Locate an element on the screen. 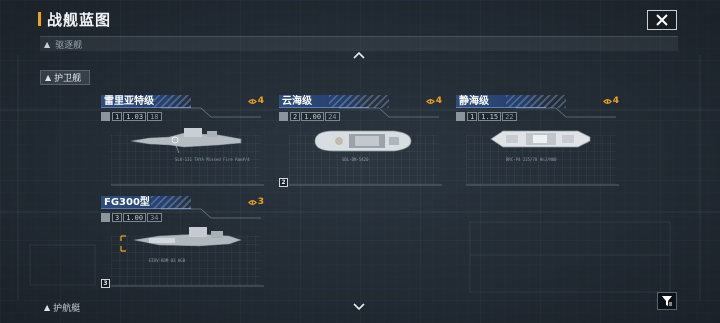 The width and height of the screenshot is (720, 323). ship-card: 云海级 4 2 1.00 24 SDL-DN-5420 2 is located at coordinates (360, 141).